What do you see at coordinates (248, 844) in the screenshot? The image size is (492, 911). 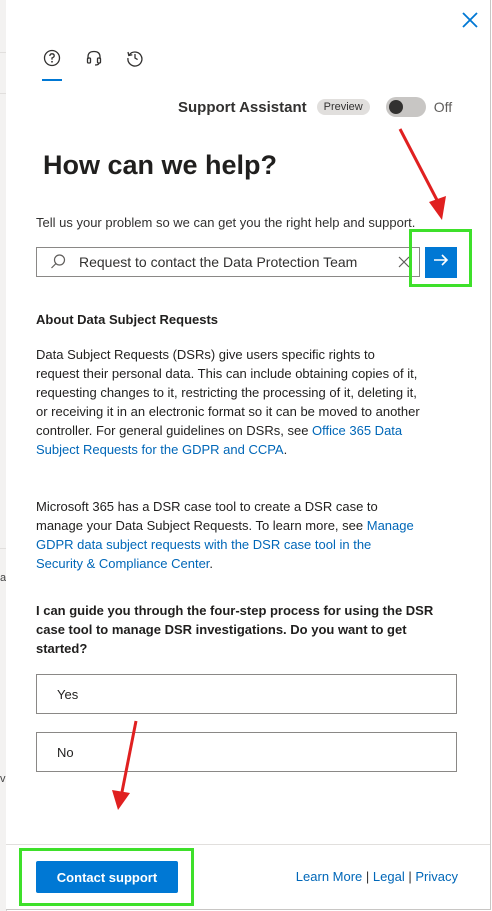 I see `footer-divider` at bounding box center [248, 844].